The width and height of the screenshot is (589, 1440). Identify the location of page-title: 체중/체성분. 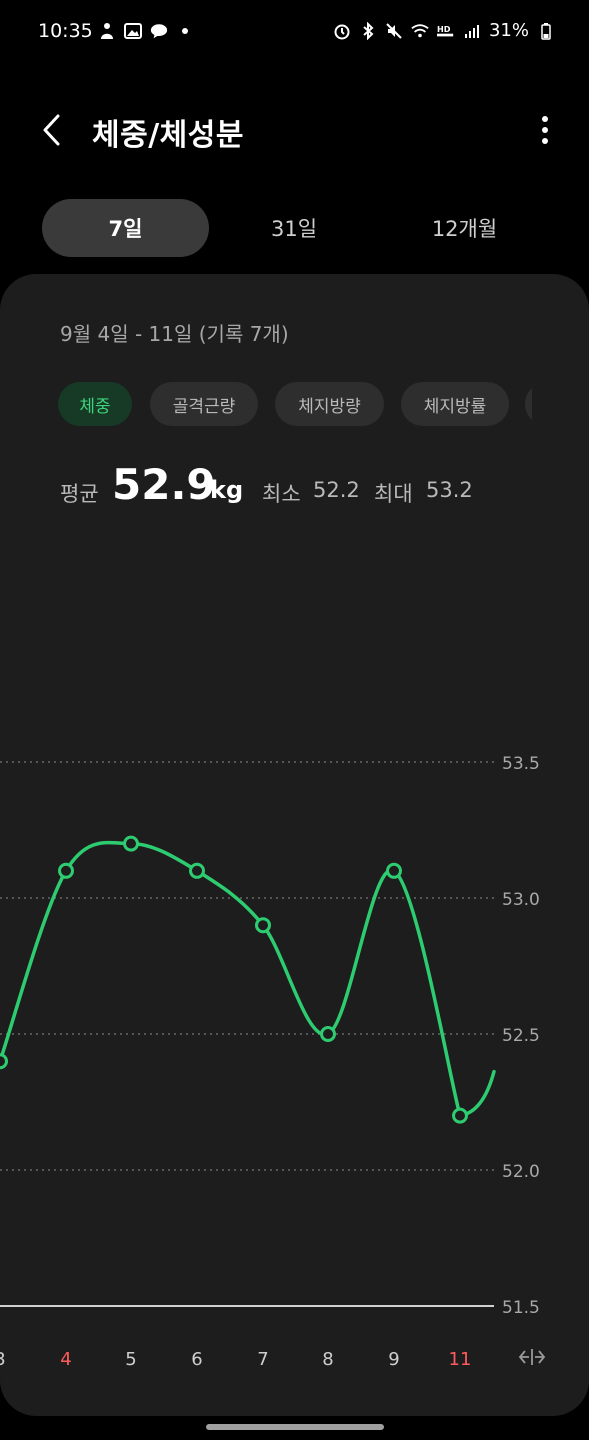
(168, 135).